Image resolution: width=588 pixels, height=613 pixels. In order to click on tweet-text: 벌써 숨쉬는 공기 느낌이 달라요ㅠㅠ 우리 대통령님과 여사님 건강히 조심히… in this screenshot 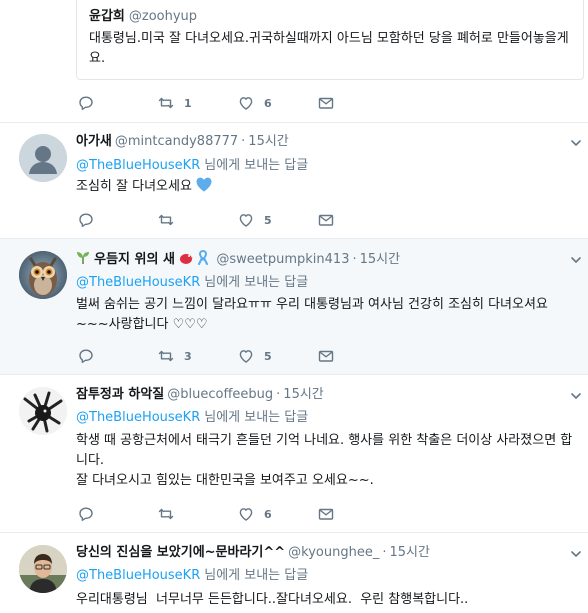, I will do `click(312, 314)`.